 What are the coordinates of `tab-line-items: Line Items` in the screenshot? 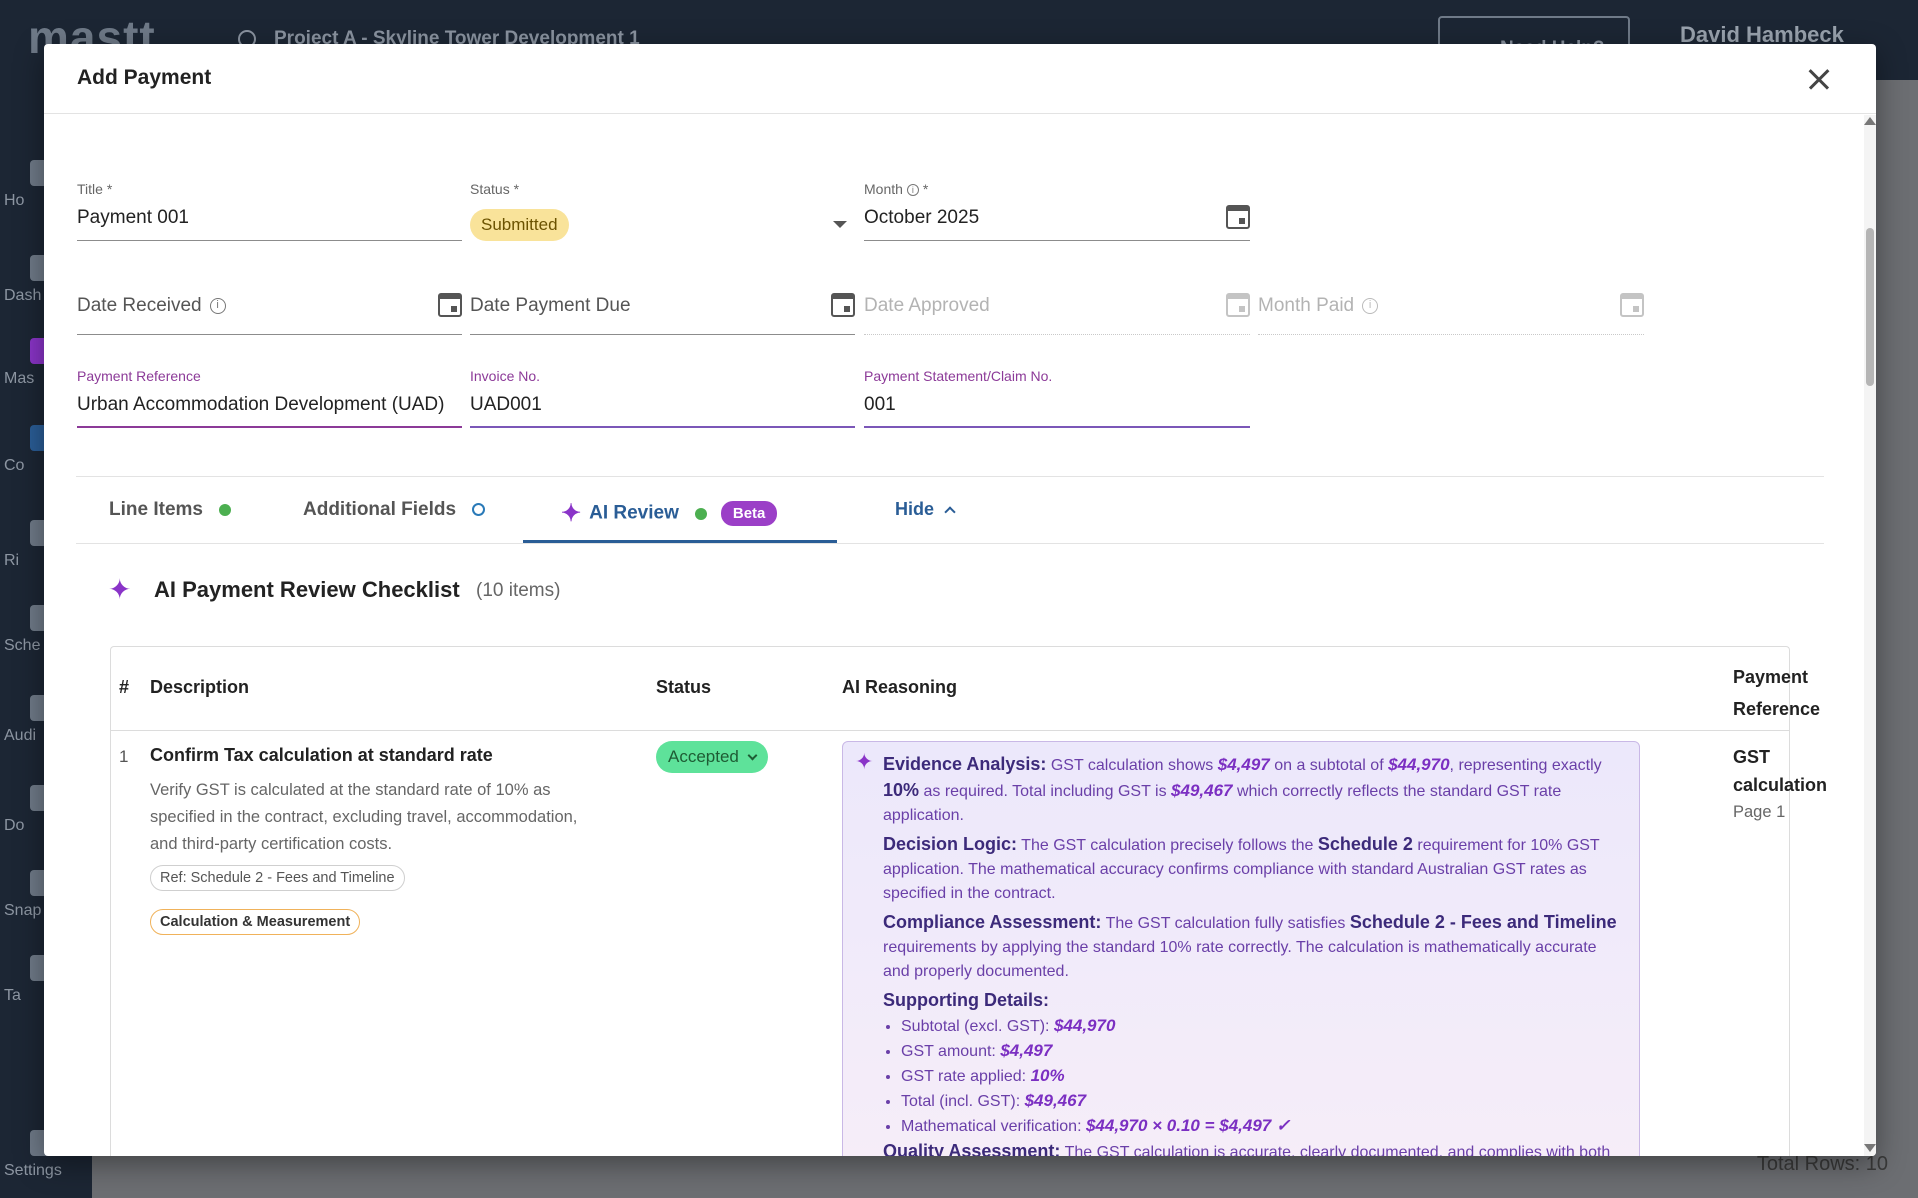 It's located at (170, 510).